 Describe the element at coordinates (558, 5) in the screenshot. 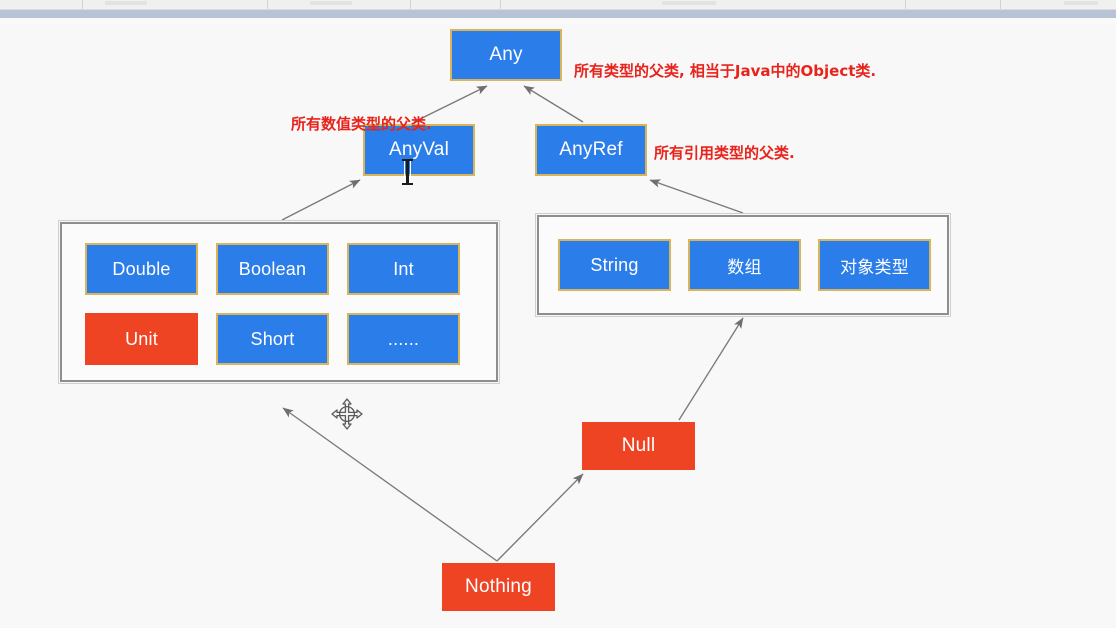

I see `toolbar-strip` at that location.